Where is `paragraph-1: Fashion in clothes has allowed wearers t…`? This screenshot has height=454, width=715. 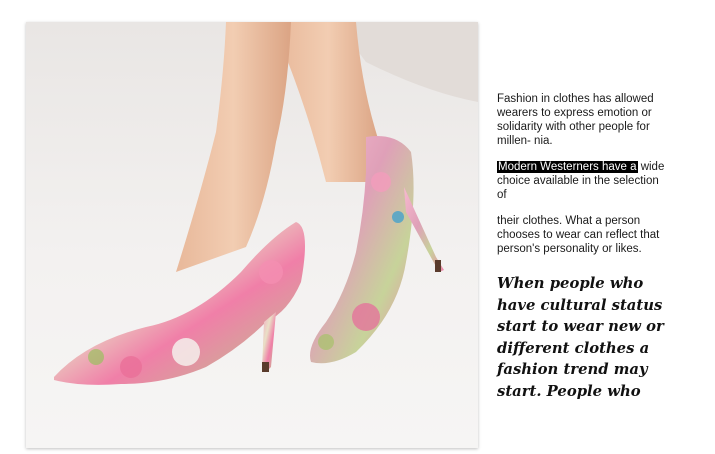 paragraph-1: Fashion in clothes has allowed wearers t… is located at coordinates (575, 120).